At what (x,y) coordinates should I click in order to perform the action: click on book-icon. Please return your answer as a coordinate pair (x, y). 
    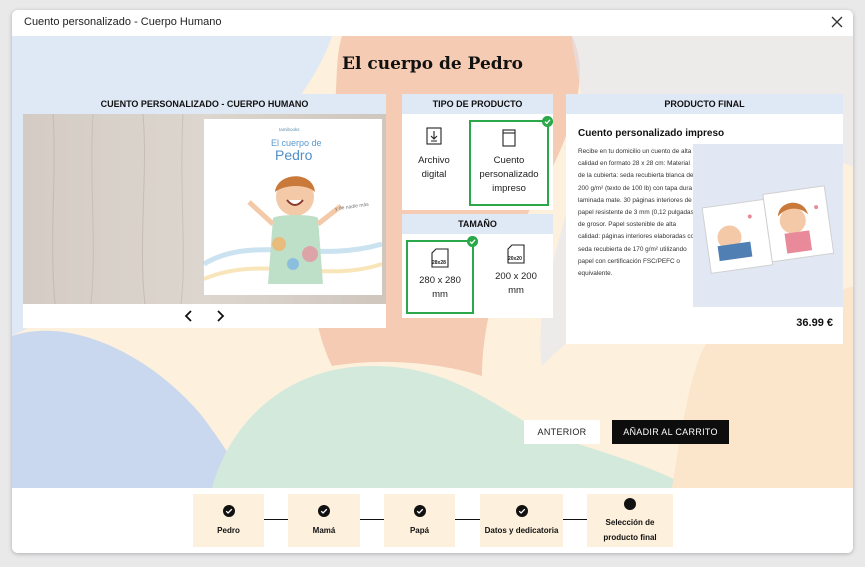
    Looking at the image, I should click on (509, 138).